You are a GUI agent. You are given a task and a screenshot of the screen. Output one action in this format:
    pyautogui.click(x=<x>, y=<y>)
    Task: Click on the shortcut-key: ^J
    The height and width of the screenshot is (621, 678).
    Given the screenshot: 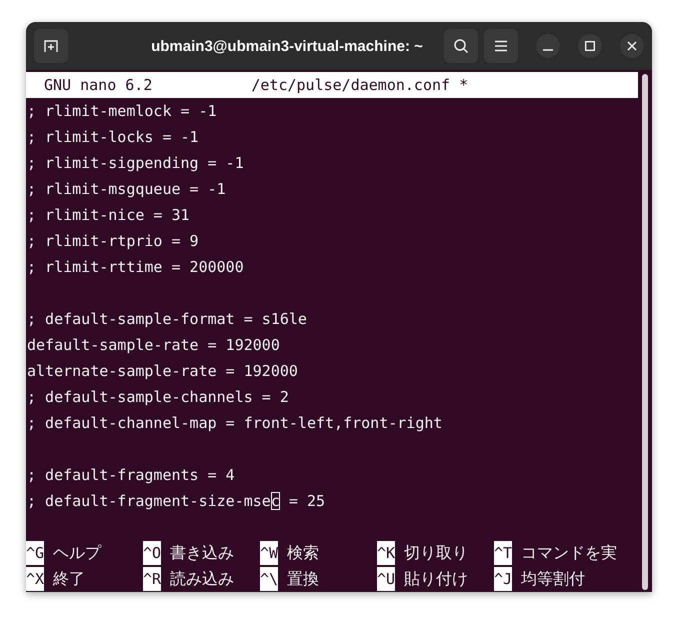 What is the action you would take?
    pyautogui.click(x=503, y=579)
    